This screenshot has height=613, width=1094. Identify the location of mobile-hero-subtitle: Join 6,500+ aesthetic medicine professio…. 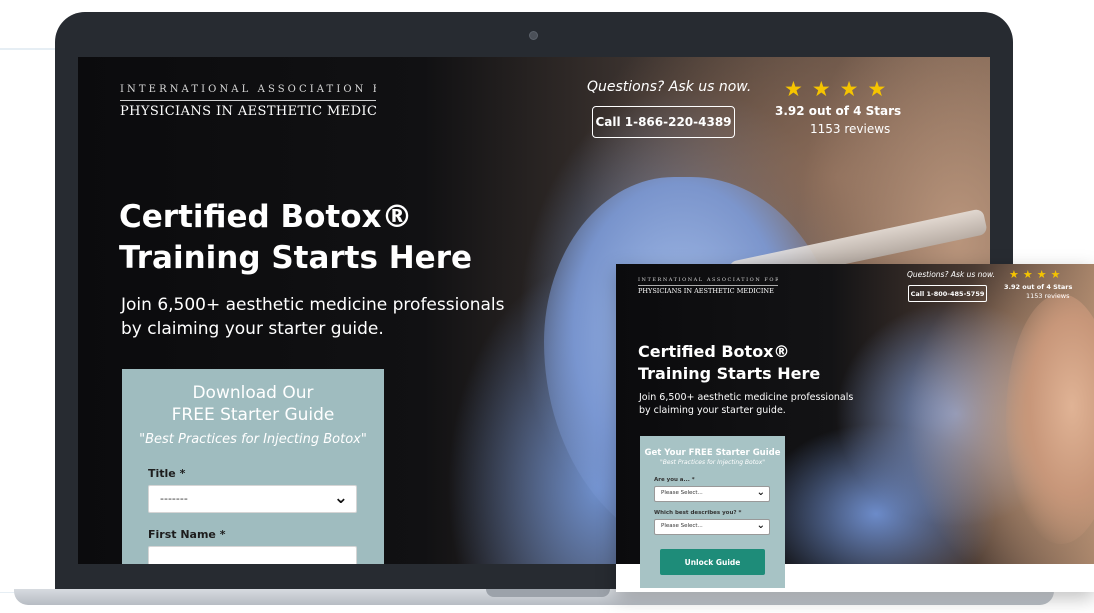
(746, 404).